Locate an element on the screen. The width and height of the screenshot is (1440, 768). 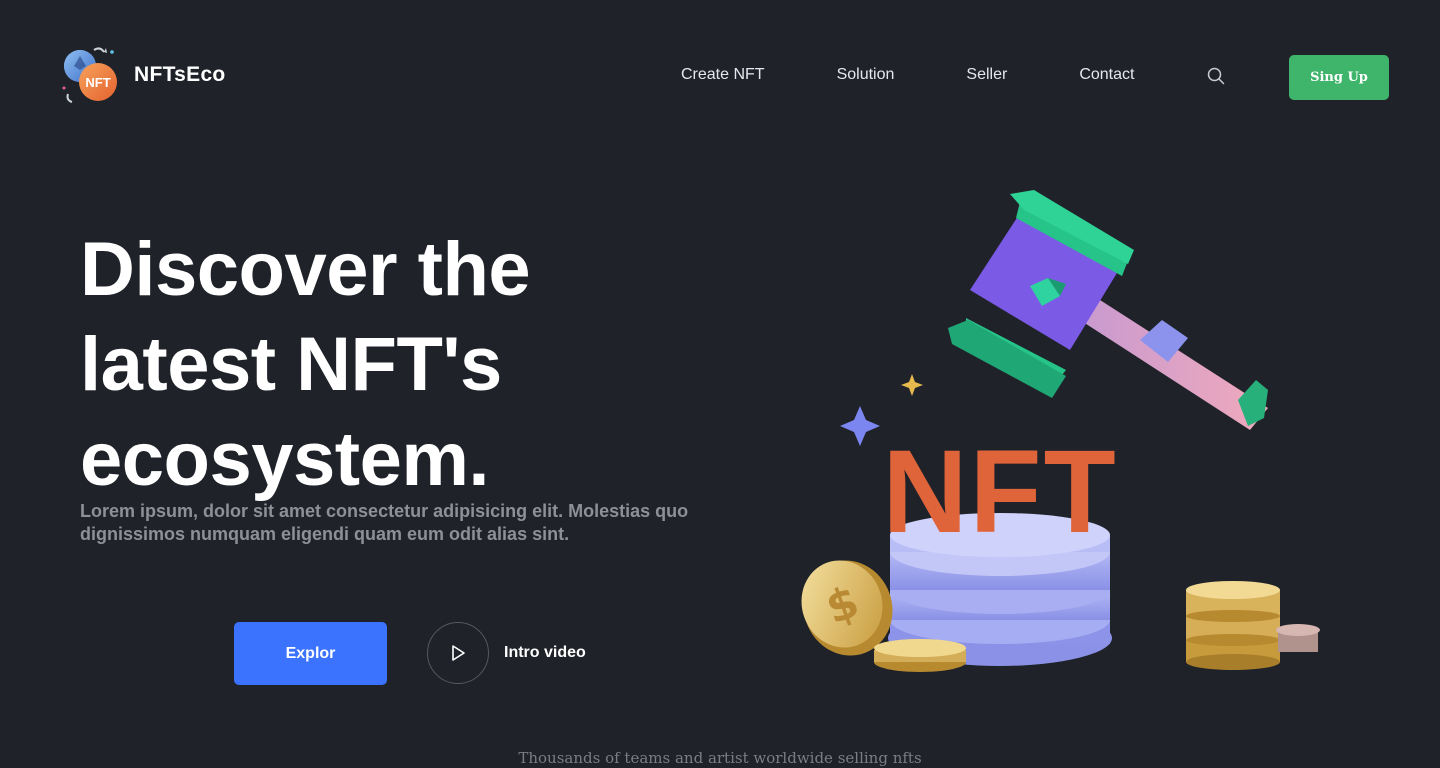
hero-title: Discover the latest NFT's ecosystem. is located at coordinates (305, 364).